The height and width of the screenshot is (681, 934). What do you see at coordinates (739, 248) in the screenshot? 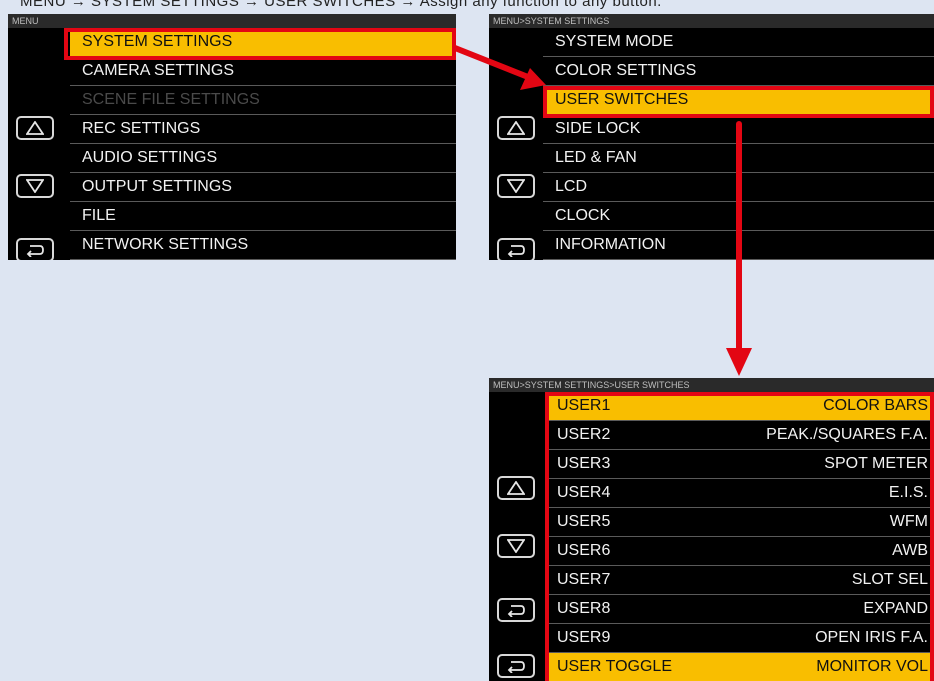
I see `down-arrow-icon` at bounding box center [739, 248].